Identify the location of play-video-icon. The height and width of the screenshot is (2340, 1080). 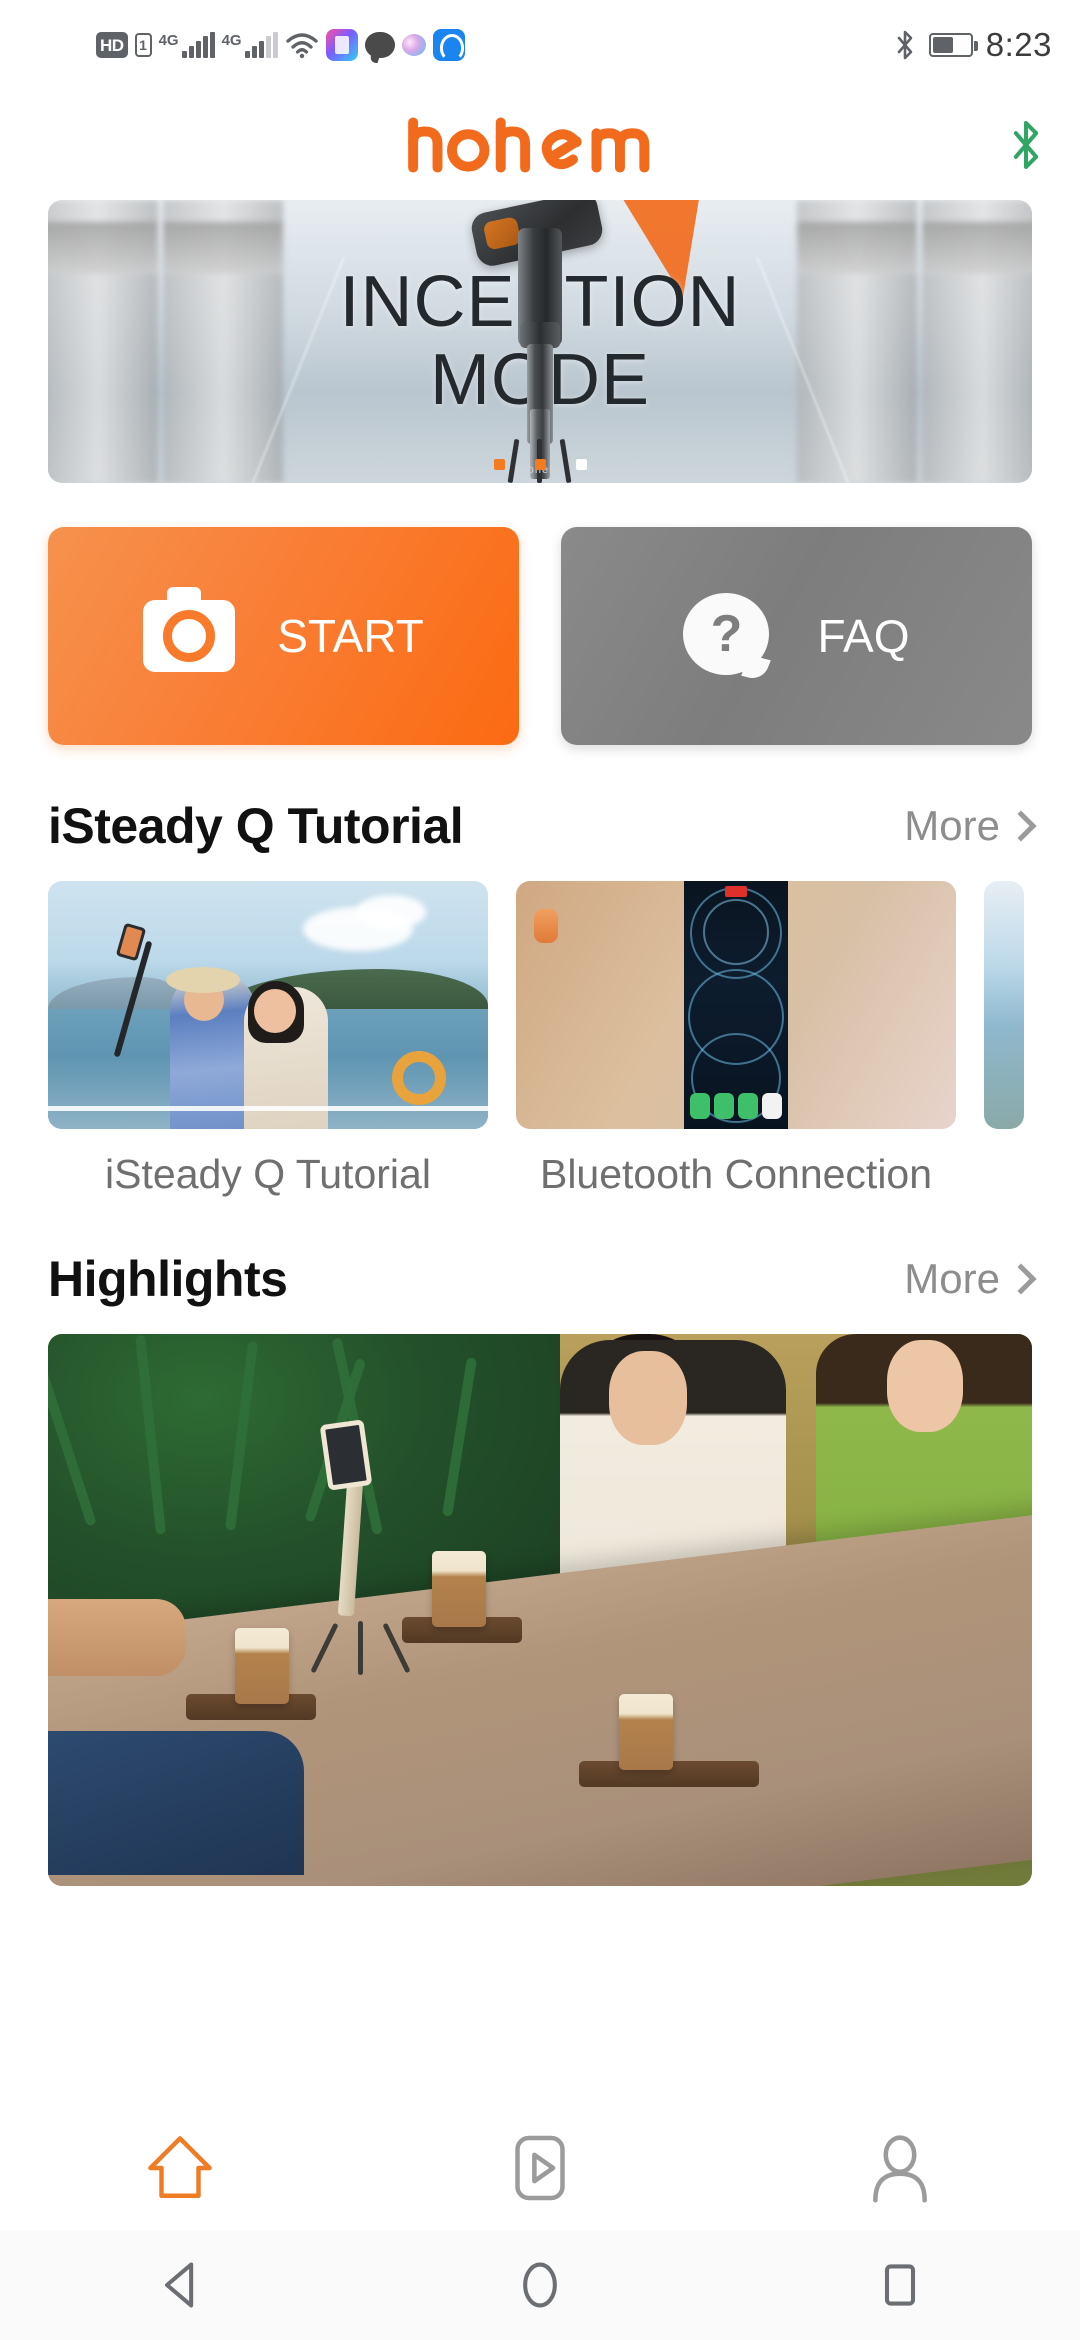
(540, 2168).